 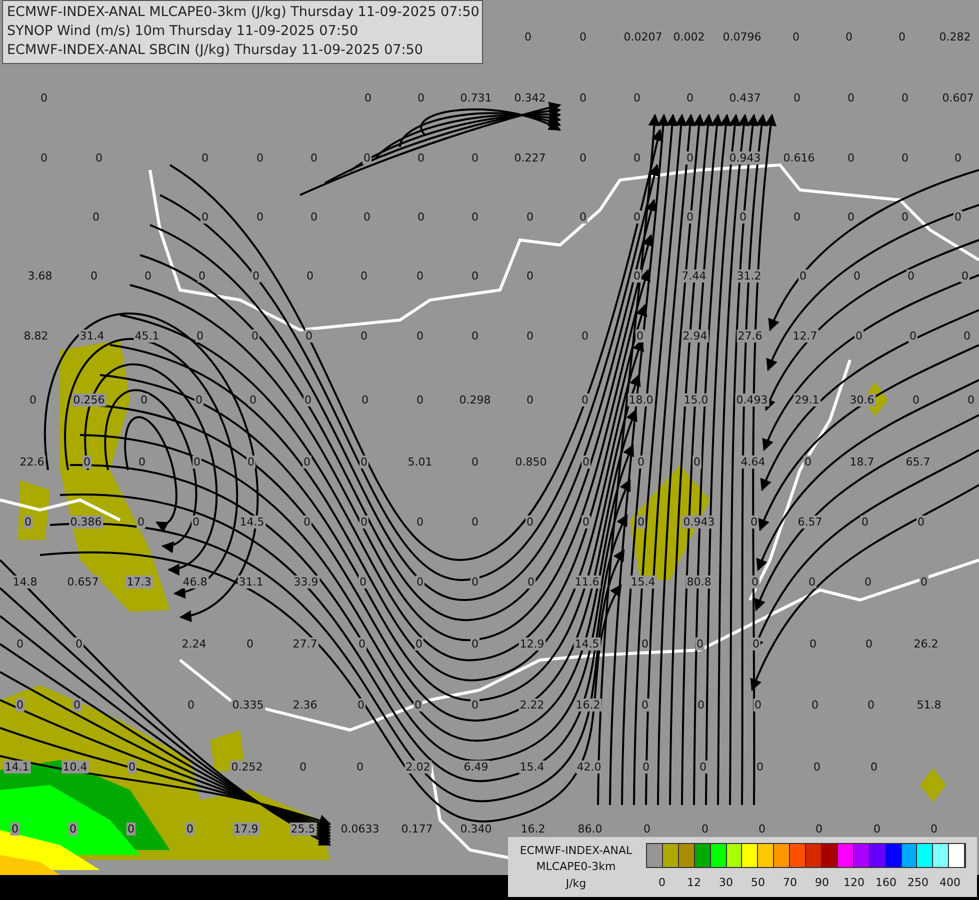 I want to click on value-label: 0.607, so click(x=958, y=98).